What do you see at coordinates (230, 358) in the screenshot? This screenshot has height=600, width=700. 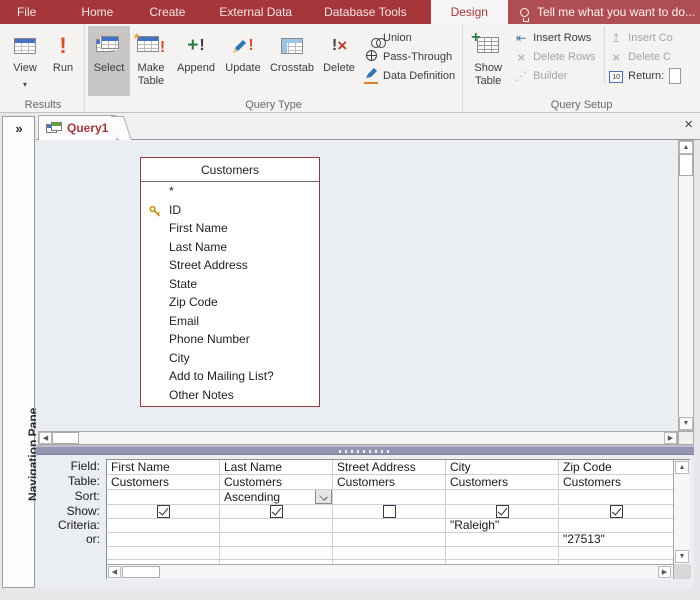 I see `field-item-city: City` at bounding box center [230, 358].